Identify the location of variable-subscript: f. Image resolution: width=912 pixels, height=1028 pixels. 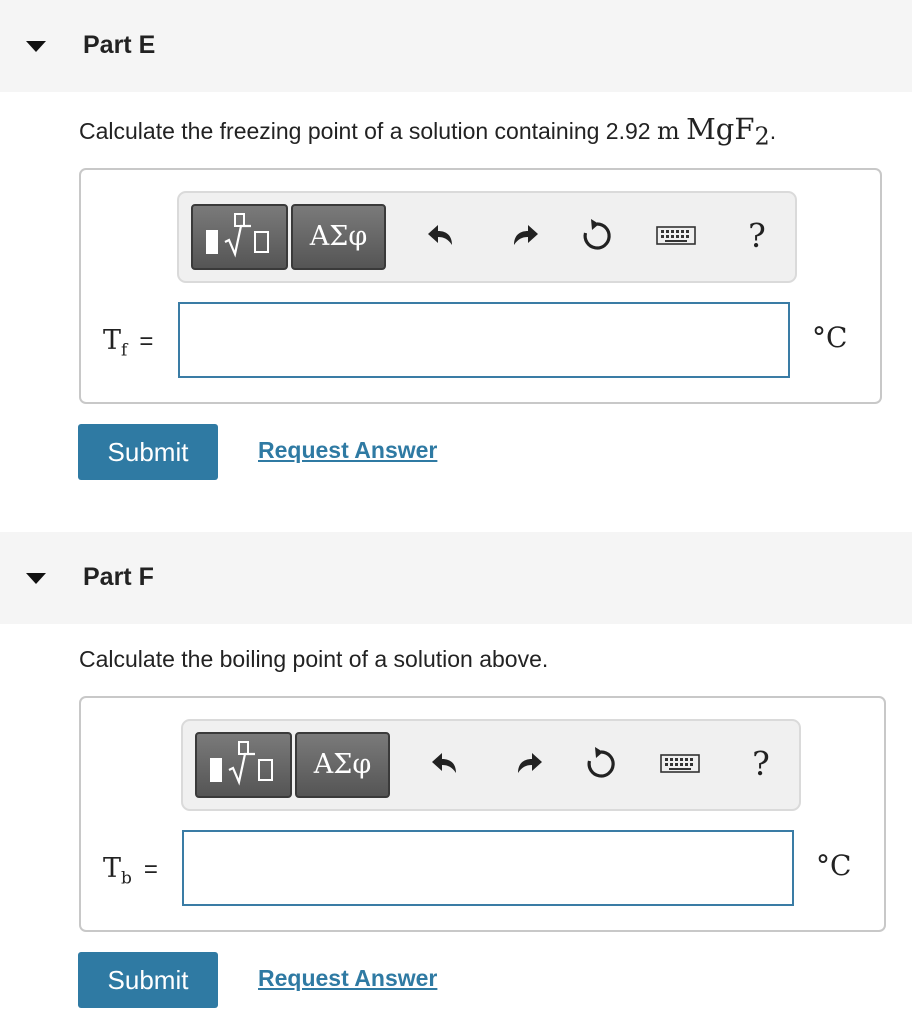
(124, 350).